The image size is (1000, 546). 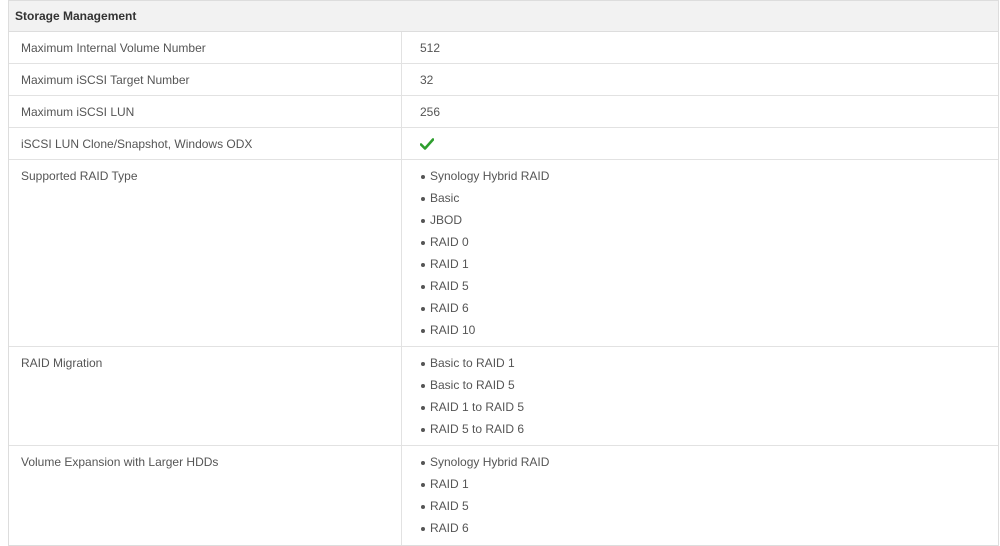 I want to click on list-item: RAID 10, so click(x=709, y=334).